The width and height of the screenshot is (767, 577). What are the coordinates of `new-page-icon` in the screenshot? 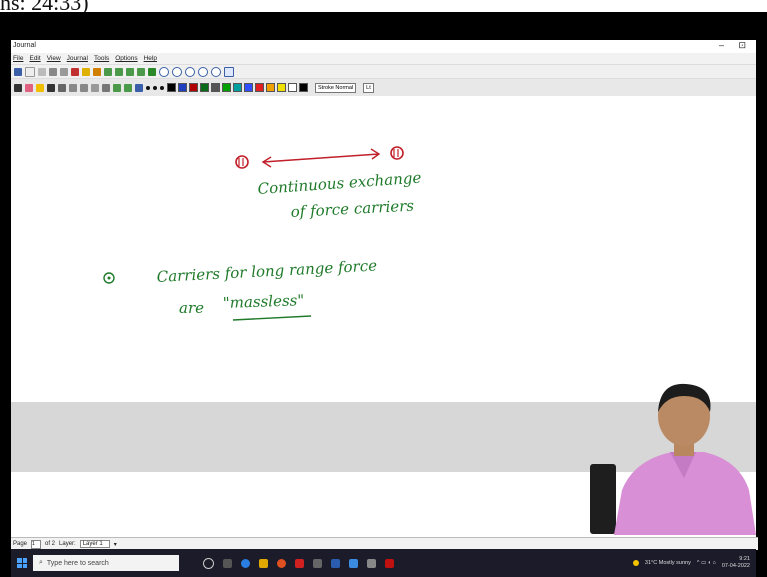 It's located at (152, 71).